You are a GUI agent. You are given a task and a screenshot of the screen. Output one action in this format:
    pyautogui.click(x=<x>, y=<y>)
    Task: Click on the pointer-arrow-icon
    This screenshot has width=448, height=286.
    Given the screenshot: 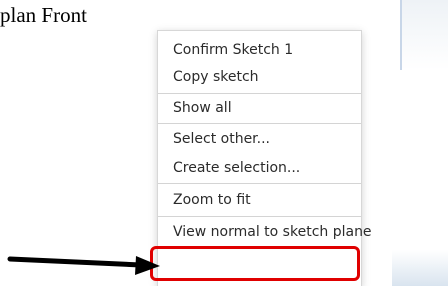 What is the action you would take?
    pyautogui.click(x=83, y=265)
    